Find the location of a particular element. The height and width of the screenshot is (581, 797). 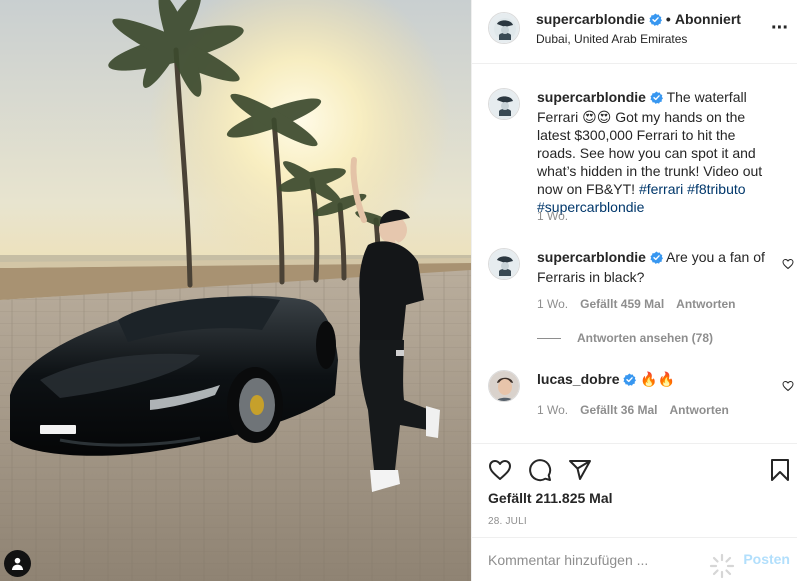

follow-status-button: Abonniert is located at coordinates (708, 19).